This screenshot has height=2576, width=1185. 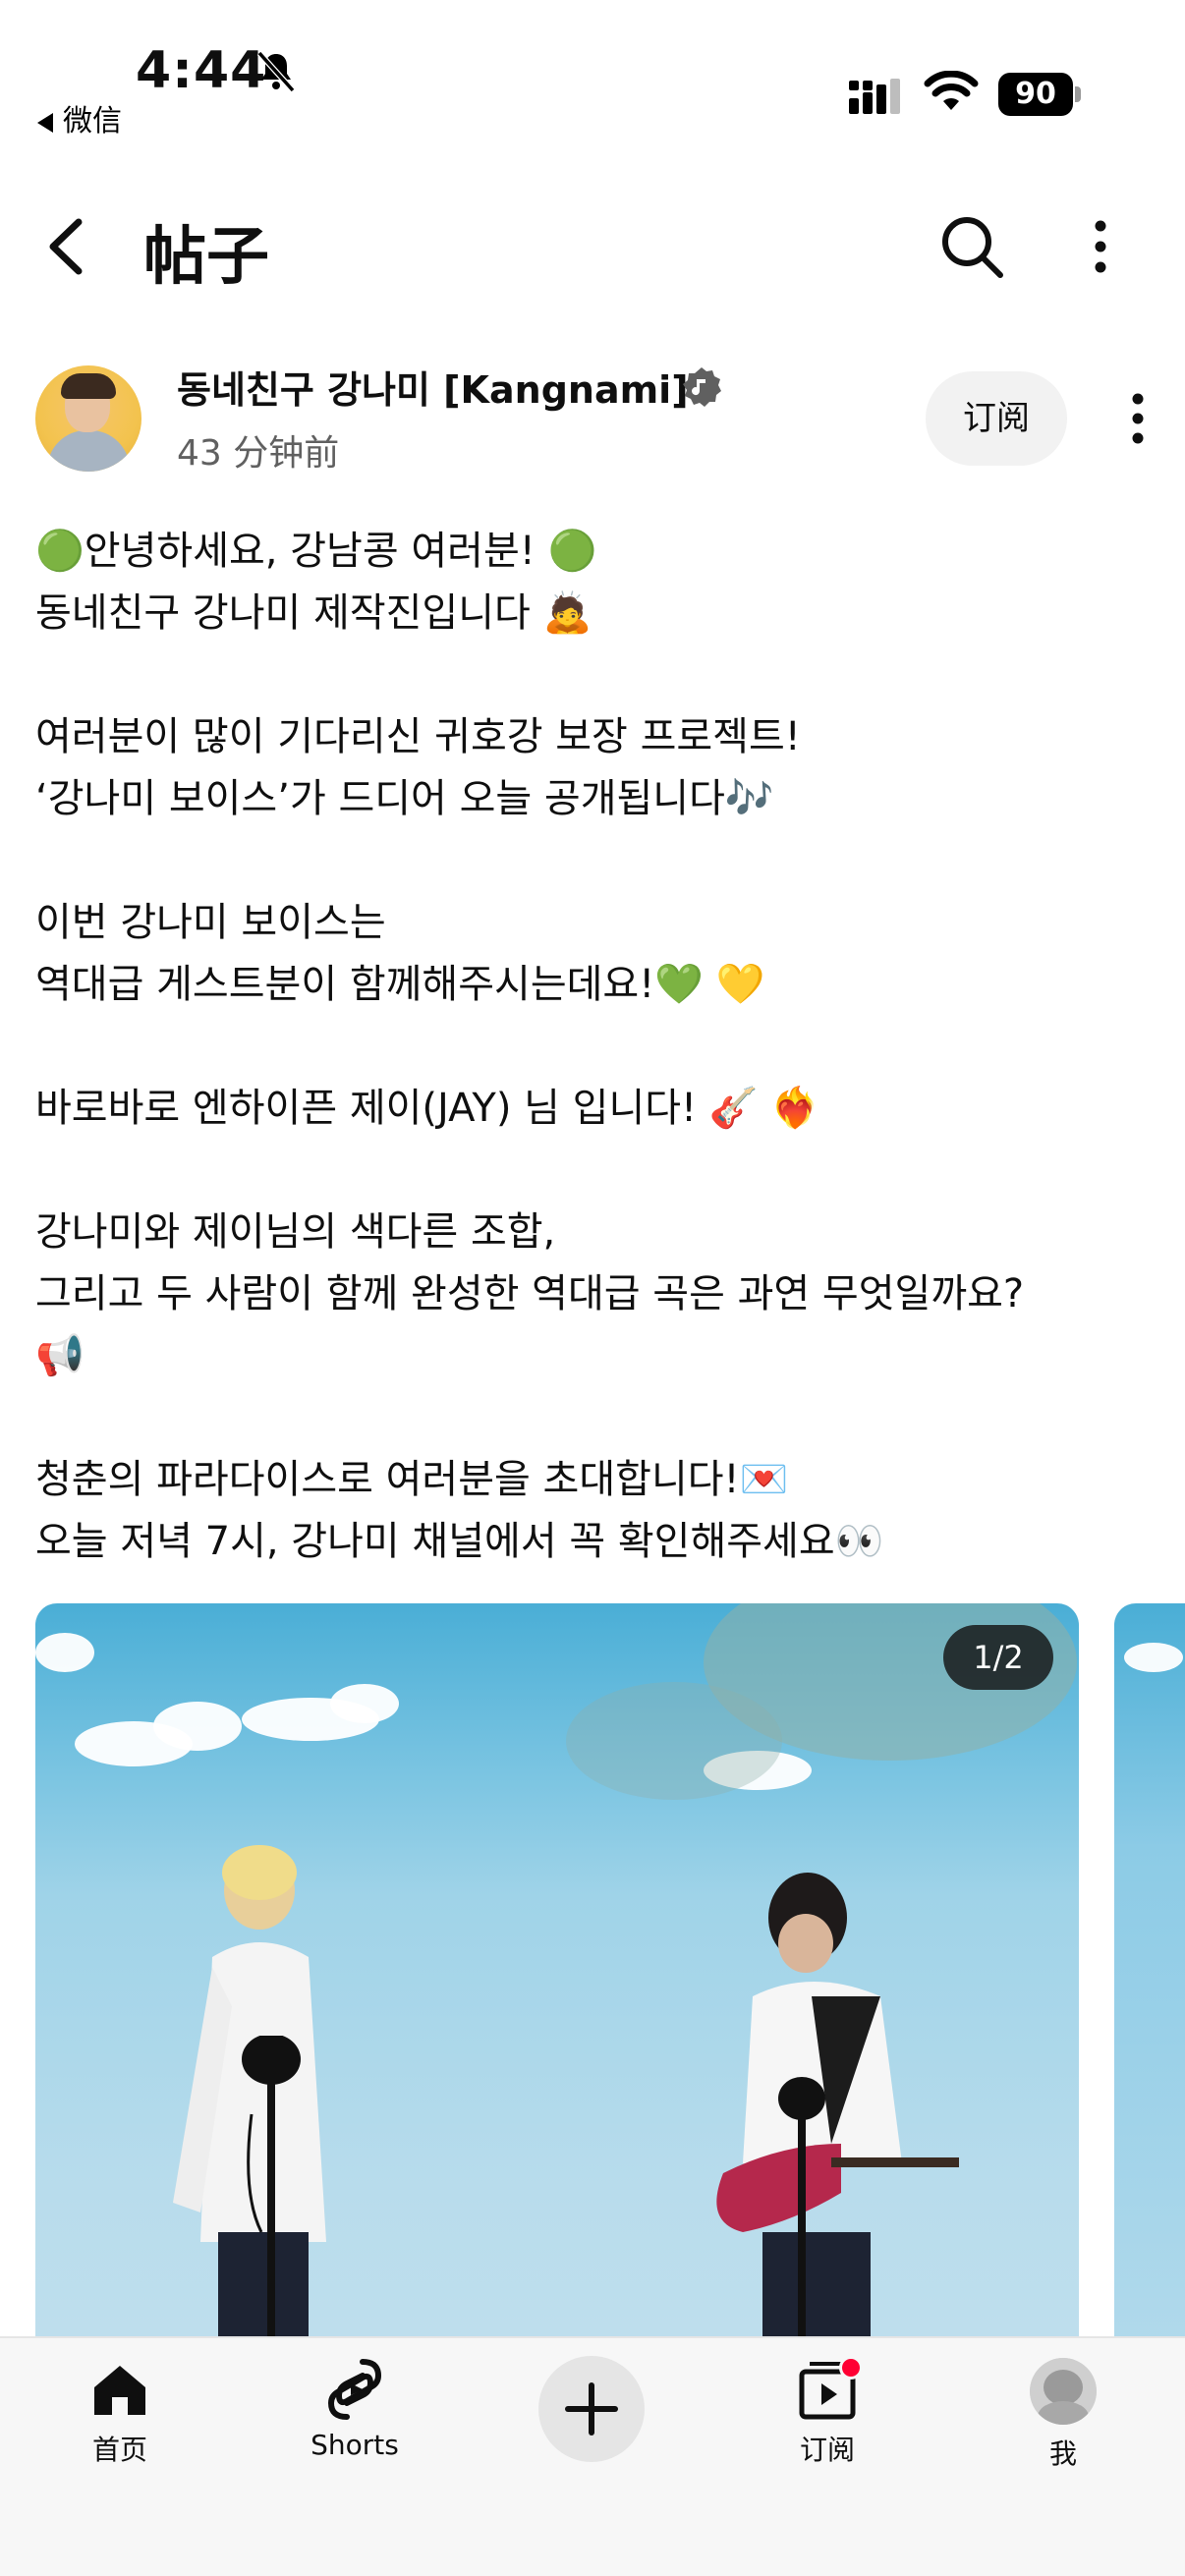 I want to click on avatar-hair, so click(x=89, y=386).